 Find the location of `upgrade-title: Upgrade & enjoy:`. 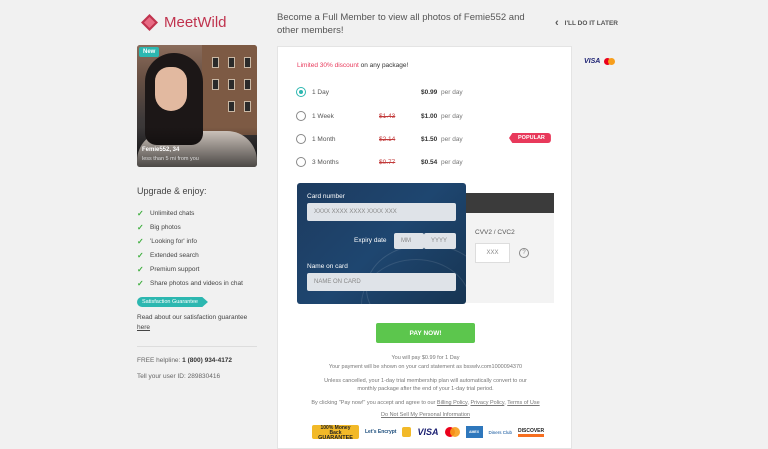

upgrade-title: Upgrade & enjoy: is located at coordinates (172, 191).